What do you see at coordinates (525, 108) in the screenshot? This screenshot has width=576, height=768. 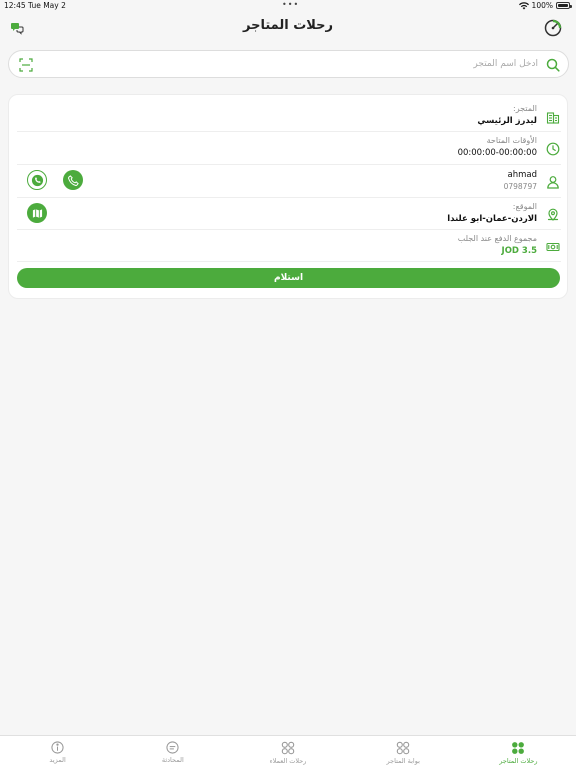 I see `store-label: المتجر:` at bounding box center [525, 108].